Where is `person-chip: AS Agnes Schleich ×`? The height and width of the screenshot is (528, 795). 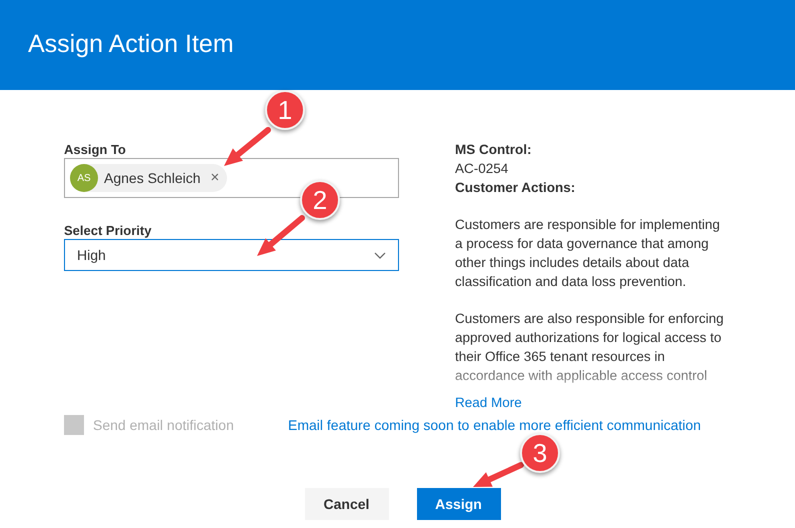 person-chip: AS Agnes Schleich × is located at coordinates (149, 178).